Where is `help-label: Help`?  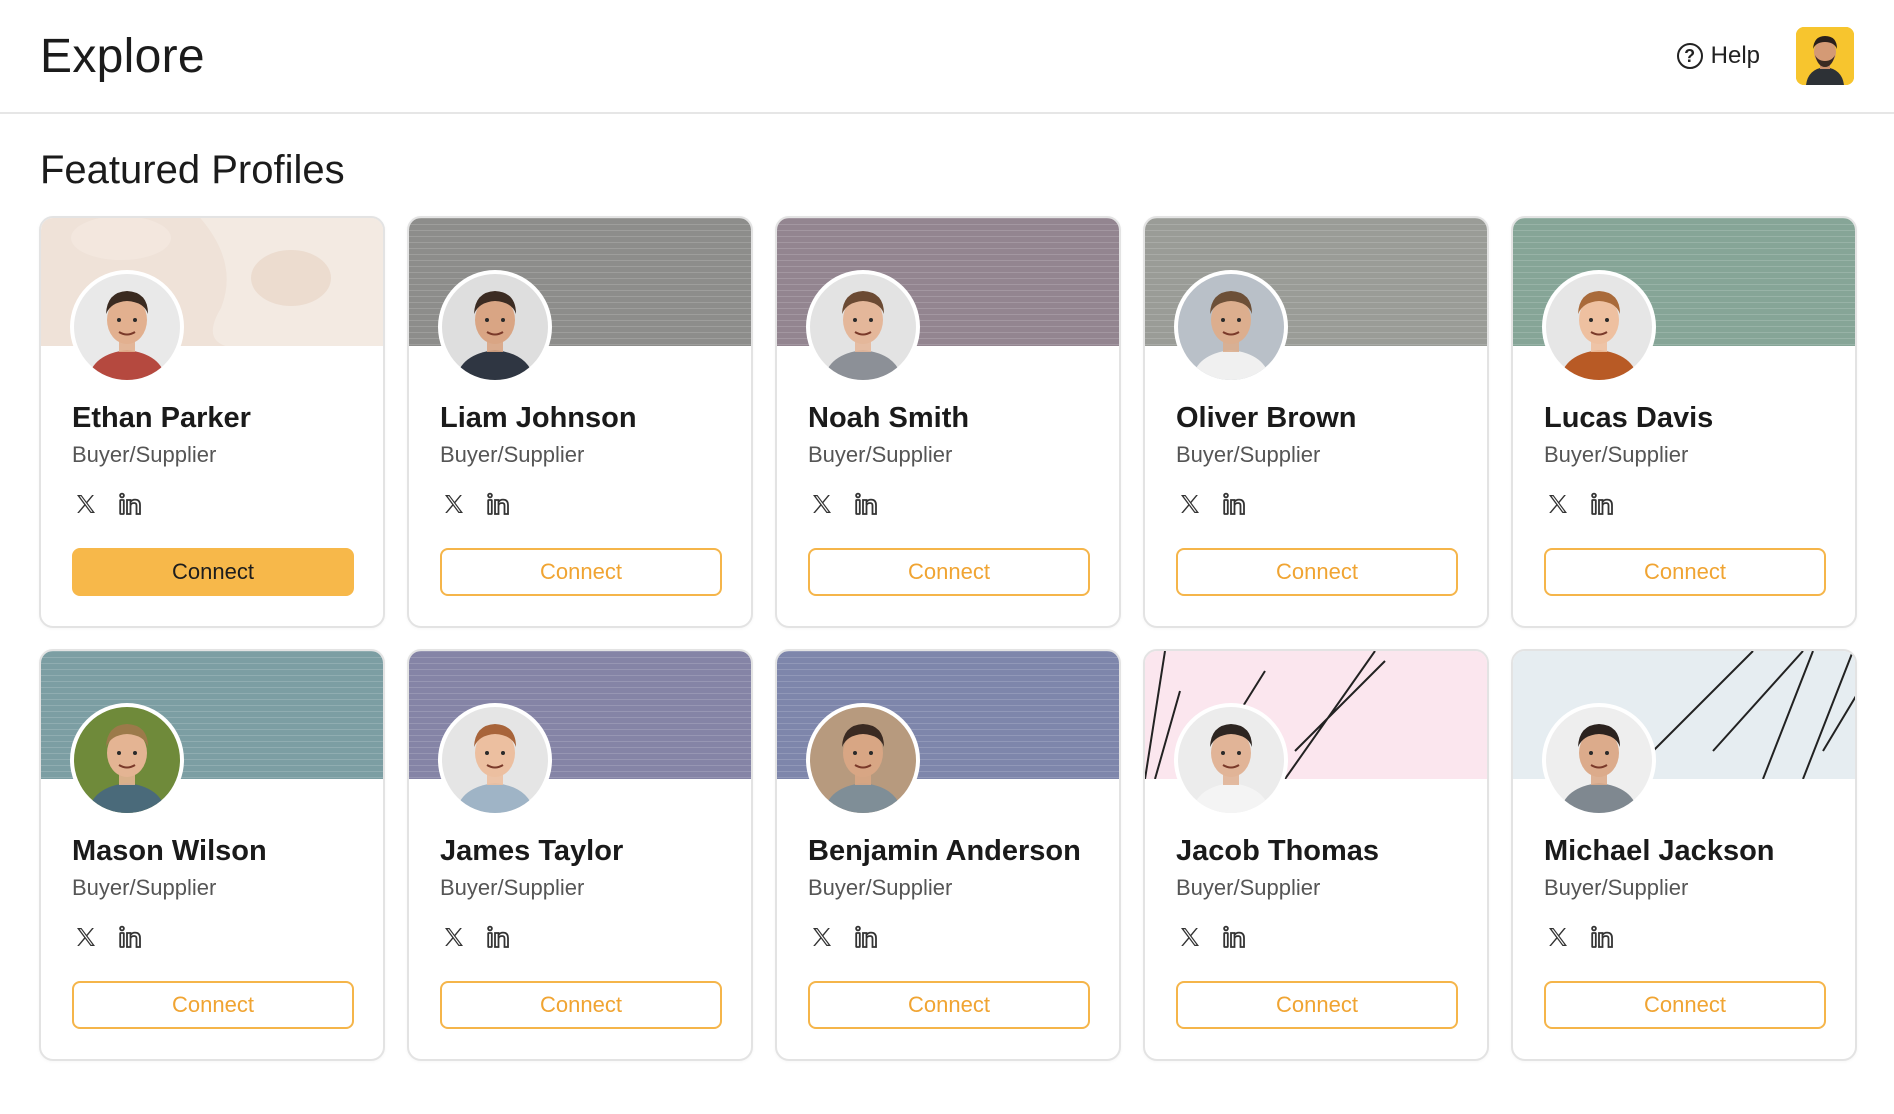
help-label: Help is located at coordinates (1735, 55).